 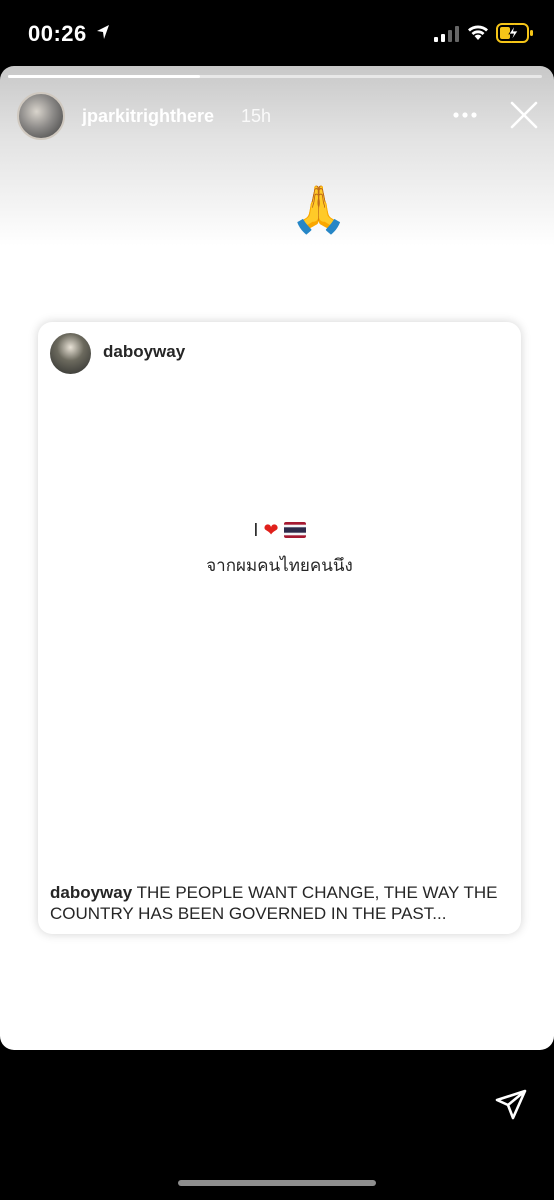 What do you see at coordinates (256, 530) in the screenshot?
I see `post-text-prefix: I` at bounding box center [256, 530].